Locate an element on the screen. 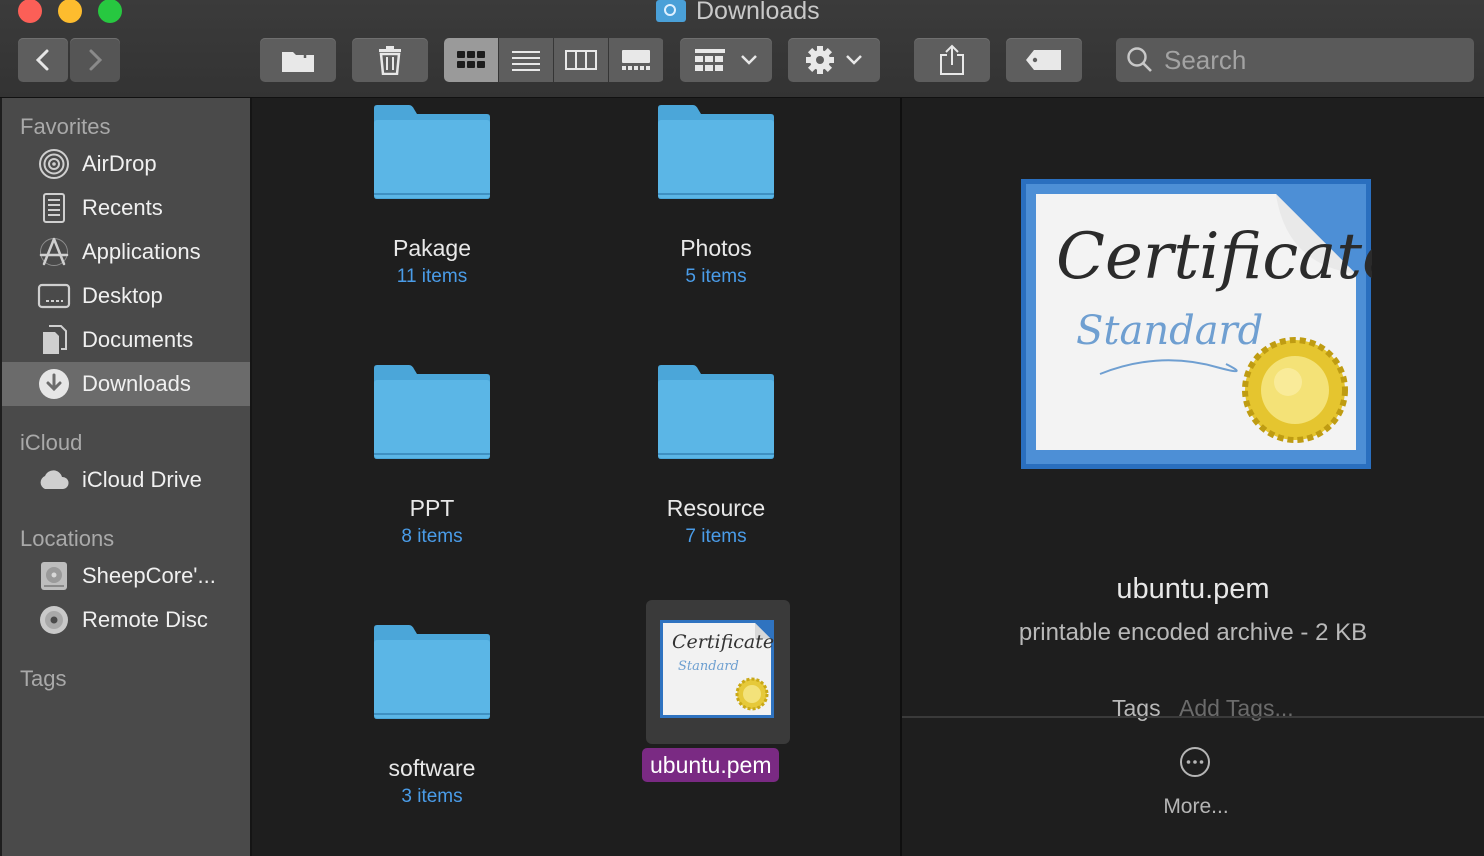 The height and width of the screenshot is (856, 1484). view-mode-control is located at coordinates (554, 60).